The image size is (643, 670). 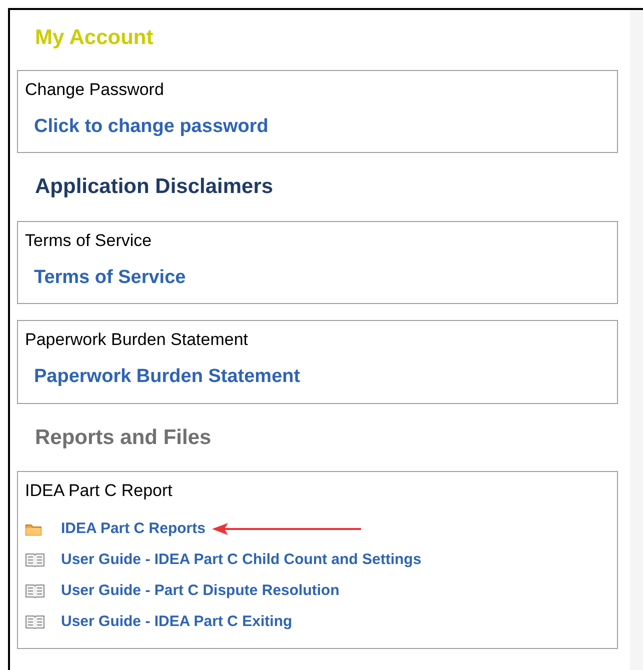 What do you see at coordinates (167, 377) in the screenshot?
I see `link: Paperwork Burden Statement` at bounding box center [167, 377].